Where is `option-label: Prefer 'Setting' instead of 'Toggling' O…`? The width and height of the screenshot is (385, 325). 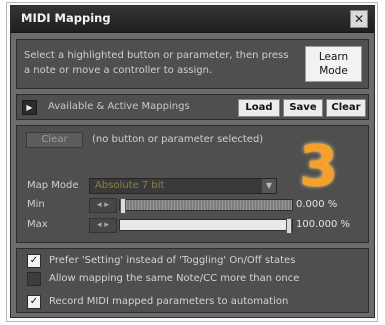 option-label: Prefer 'Setting' instead of 'Toggling' O… is located at coordinates (172, 260).